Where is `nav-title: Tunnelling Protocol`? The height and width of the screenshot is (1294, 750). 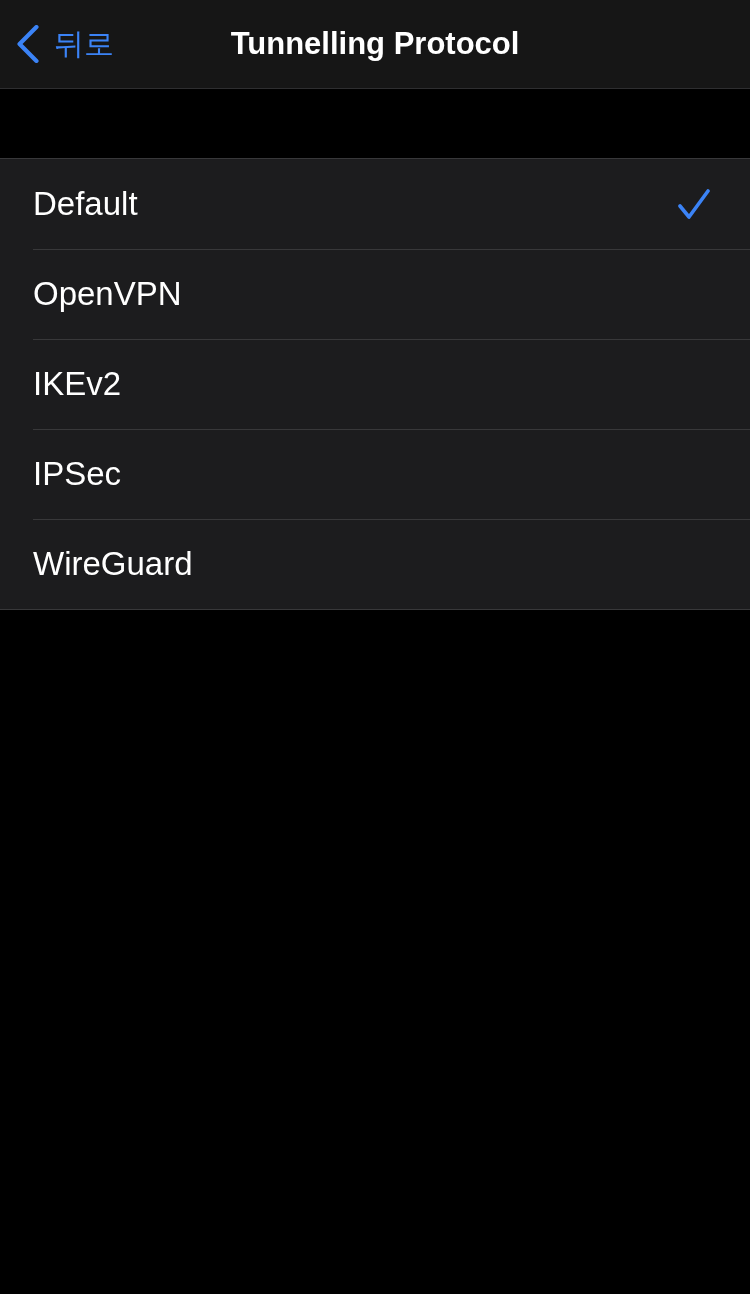
nav-title: Tunnelling Protocol is located at coordinates (375, 44).